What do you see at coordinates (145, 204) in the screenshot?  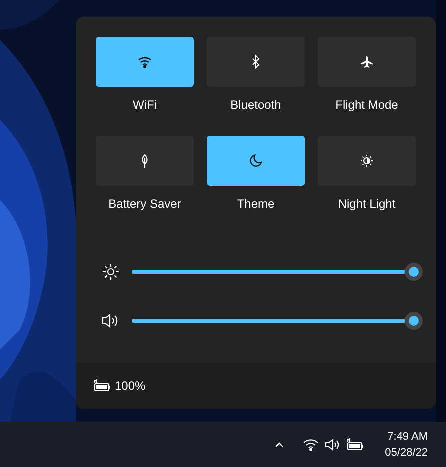 I see `tile-label: Battery Saver` at bounding box center [145, 204].